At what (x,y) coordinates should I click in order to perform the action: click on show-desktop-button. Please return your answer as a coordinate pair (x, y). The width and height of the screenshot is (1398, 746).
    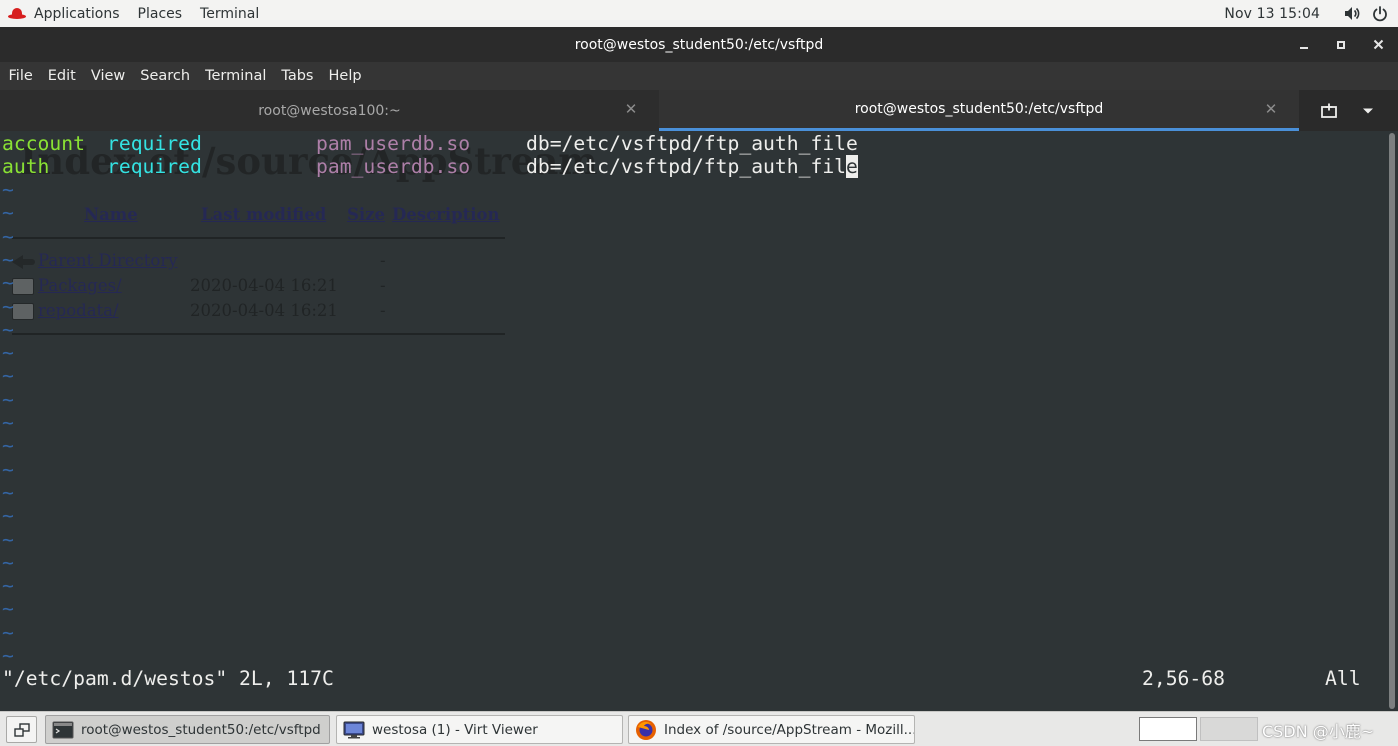
    Looking at the image, I should click on (21, 729).